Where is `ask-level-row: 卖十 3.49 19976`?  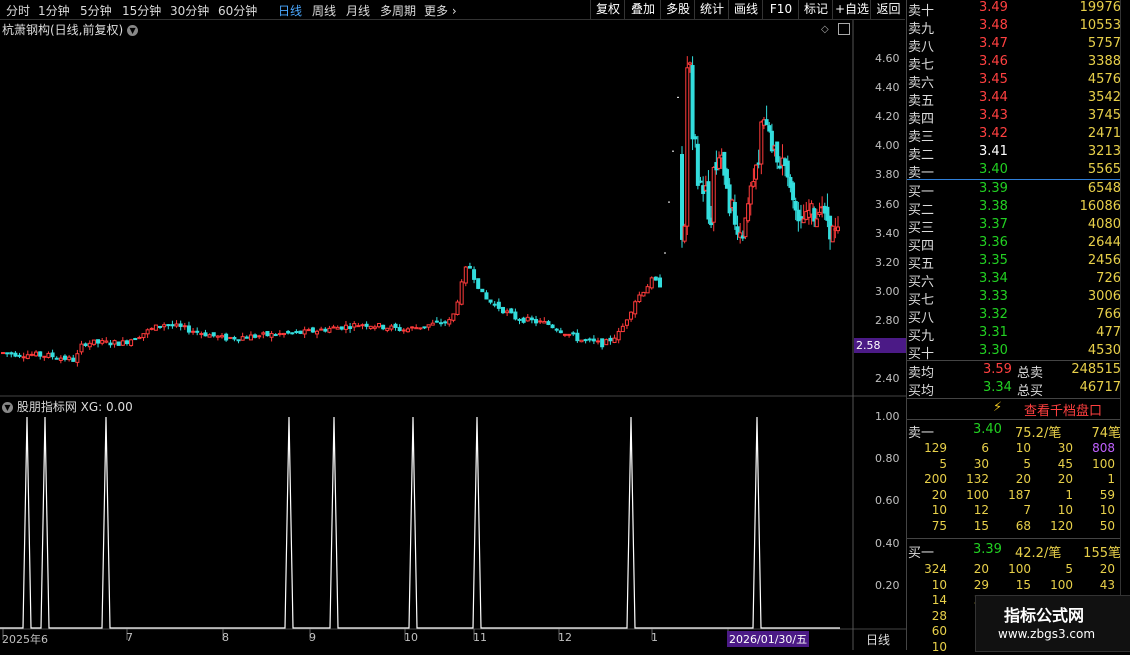 ask-level-row: 卖十 3.49 19976 is located at coordinates (1014, 9).